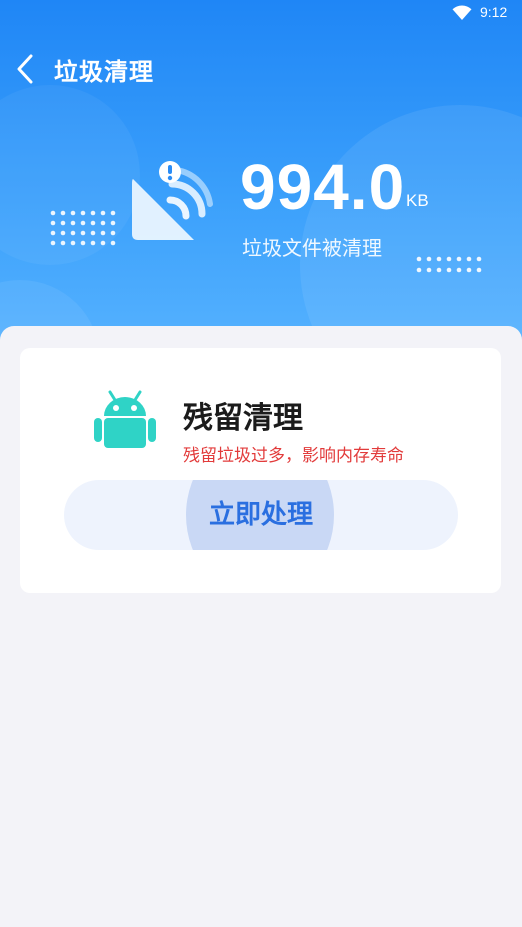 Image resolution: width=522 pixels, height=927 pixels. I want to click on wifi-icon, so click(462, 13).